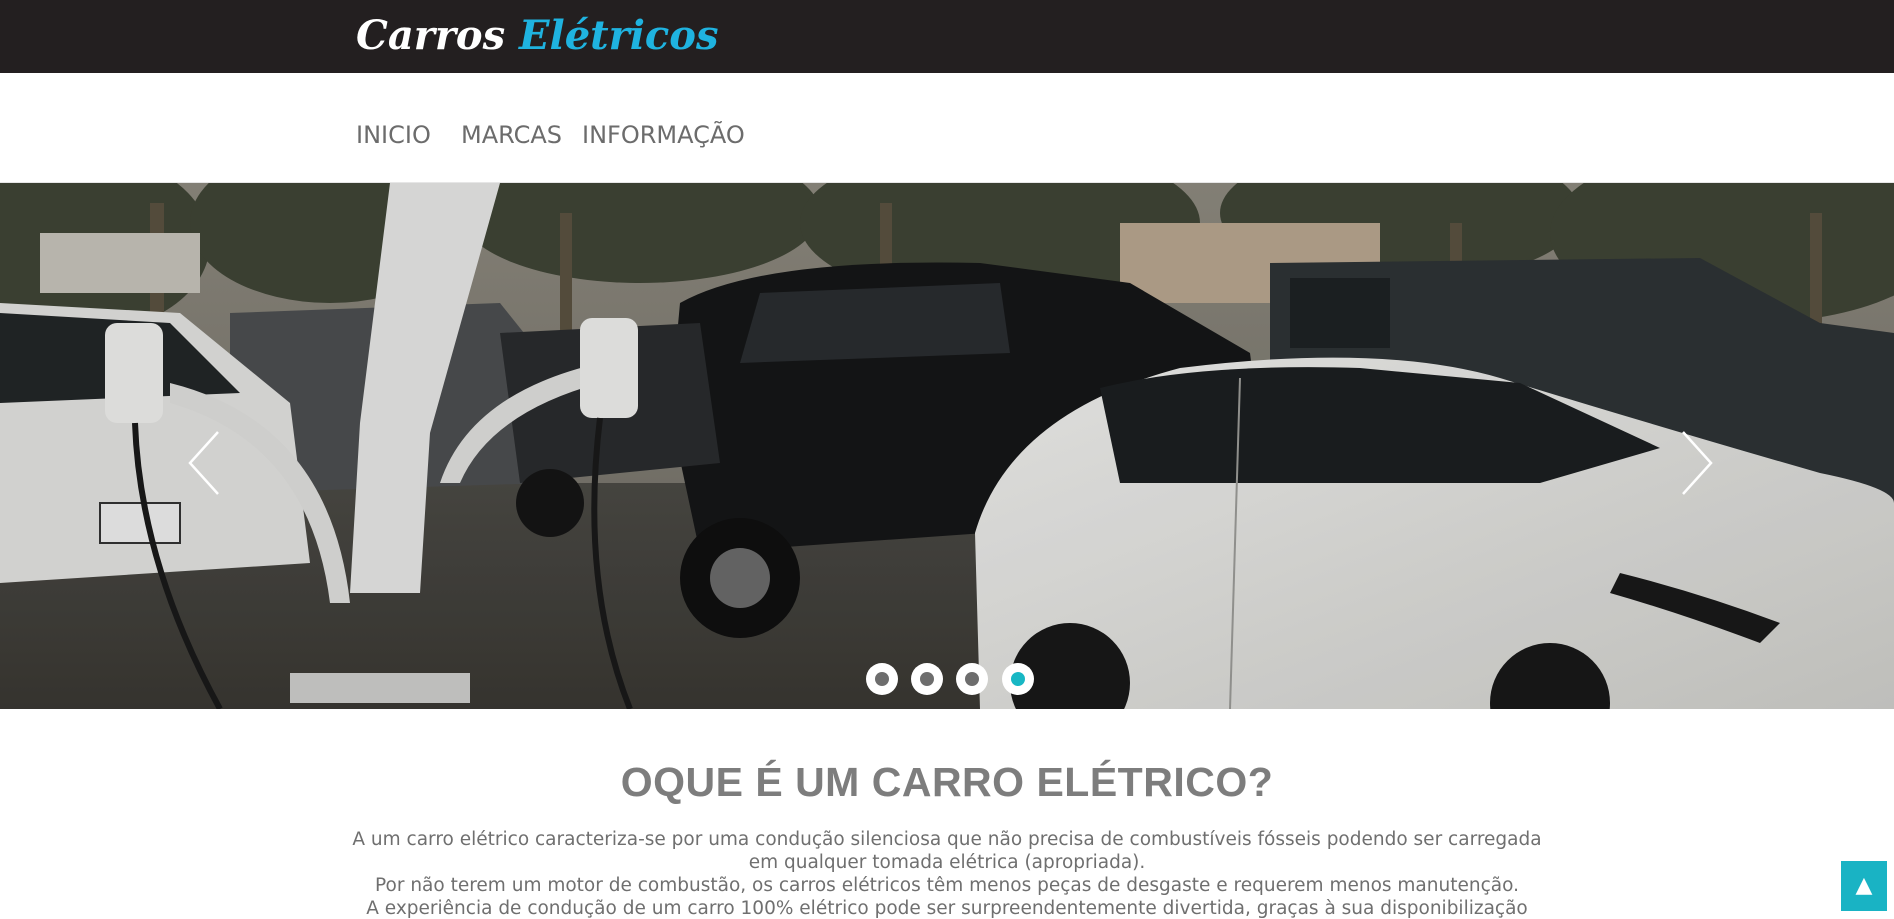  I want to click on chevron-right-icon, so click(1697, 463).